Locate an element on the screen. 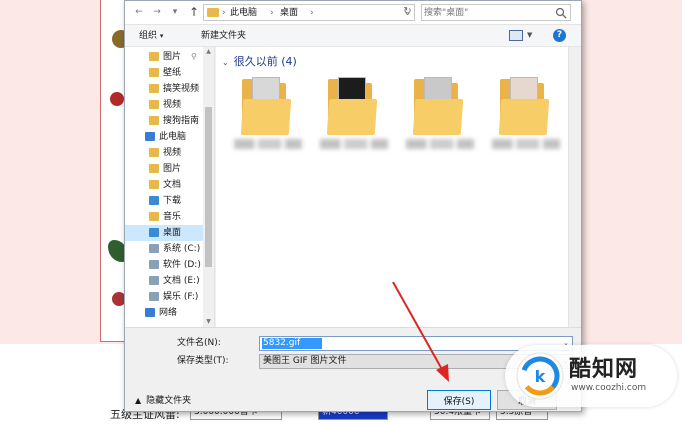 This screenshot has height=428, width=682. nav-item: 搞笑视频 is located at coordinates (164, 89).